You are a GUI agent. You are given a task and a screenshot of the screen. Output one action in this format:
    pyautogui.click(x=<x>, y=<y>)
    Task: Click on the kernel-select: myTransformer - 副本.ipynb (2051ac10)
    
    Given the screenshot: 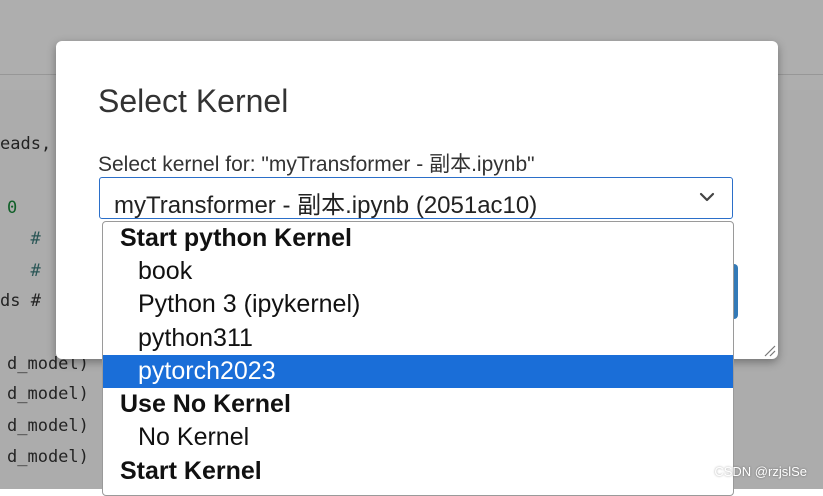 What is the action you would take?
    pyautogui.click(x=416, y=198)
    